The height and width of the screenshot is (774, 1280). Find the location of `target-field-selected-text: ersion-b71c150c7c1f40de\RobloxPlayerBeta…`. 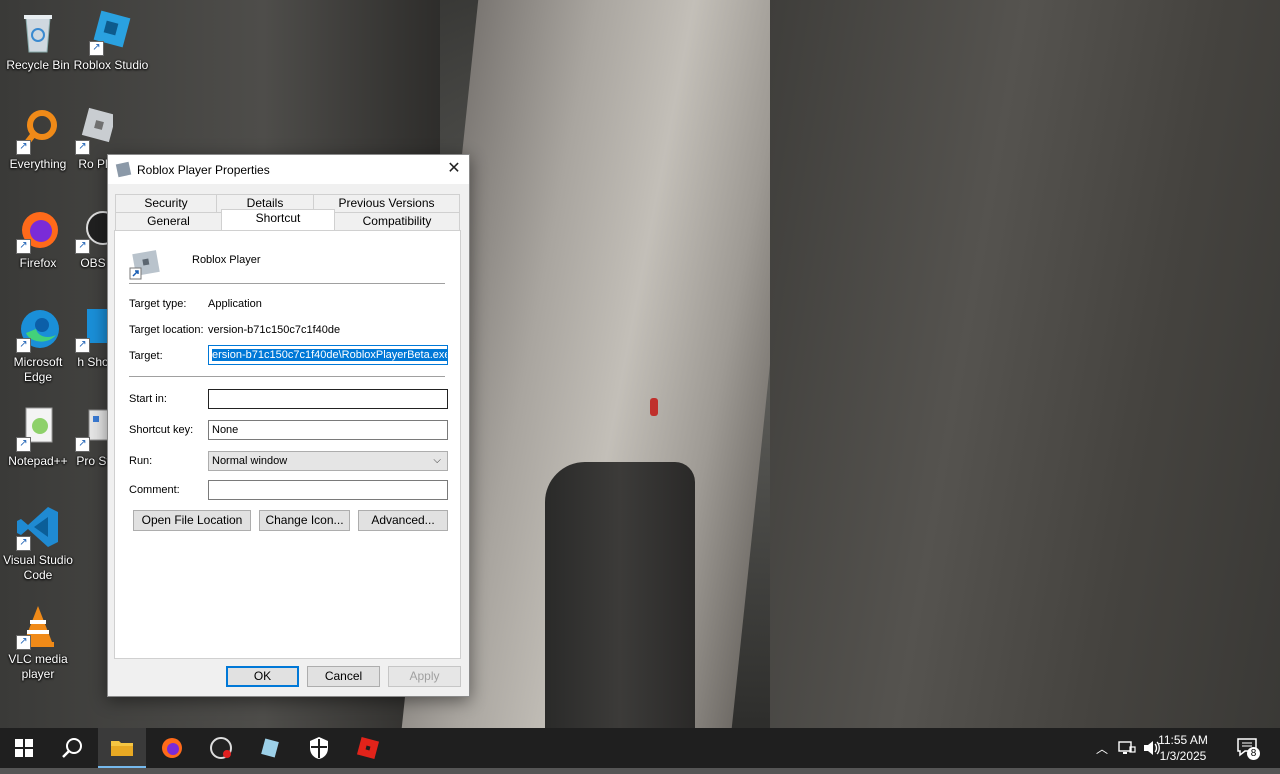

target-field-selected-text: ersion-b71c150c7c1f40de\RobloxPlayerBeta… is located at coordinates (329, 355).